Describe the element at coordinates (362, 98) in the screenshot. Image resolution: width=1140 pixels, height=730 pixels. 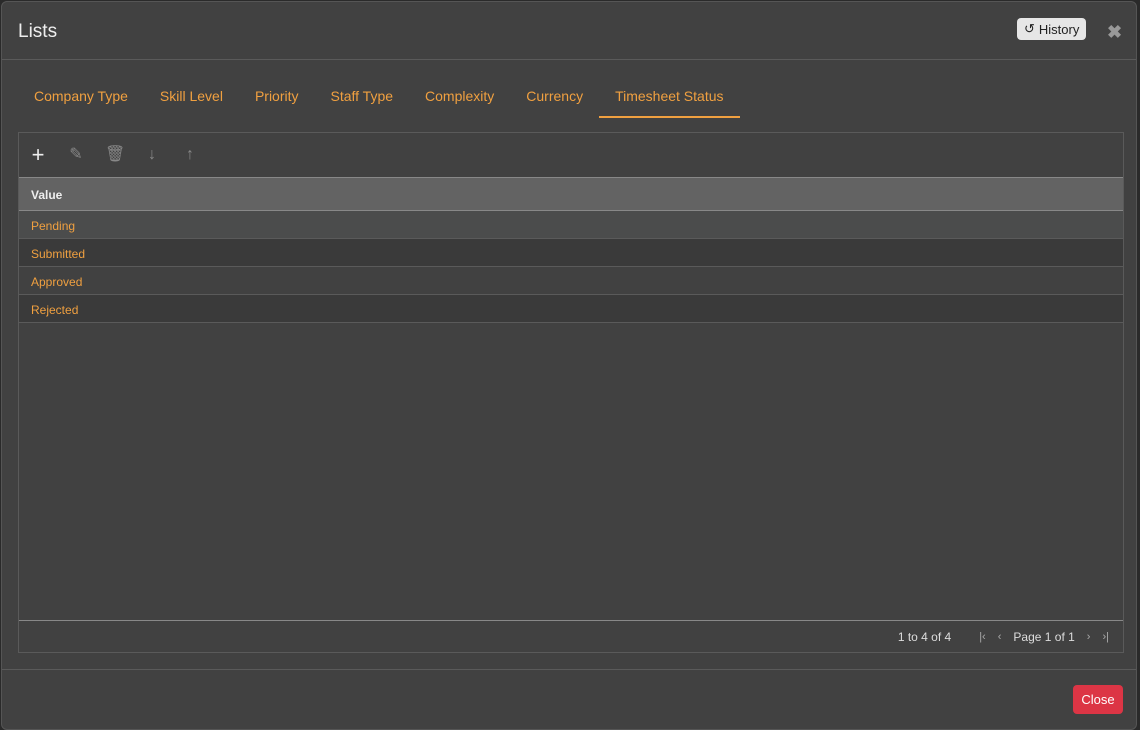
I see `tab-staff-type: Staff Type` at that location.